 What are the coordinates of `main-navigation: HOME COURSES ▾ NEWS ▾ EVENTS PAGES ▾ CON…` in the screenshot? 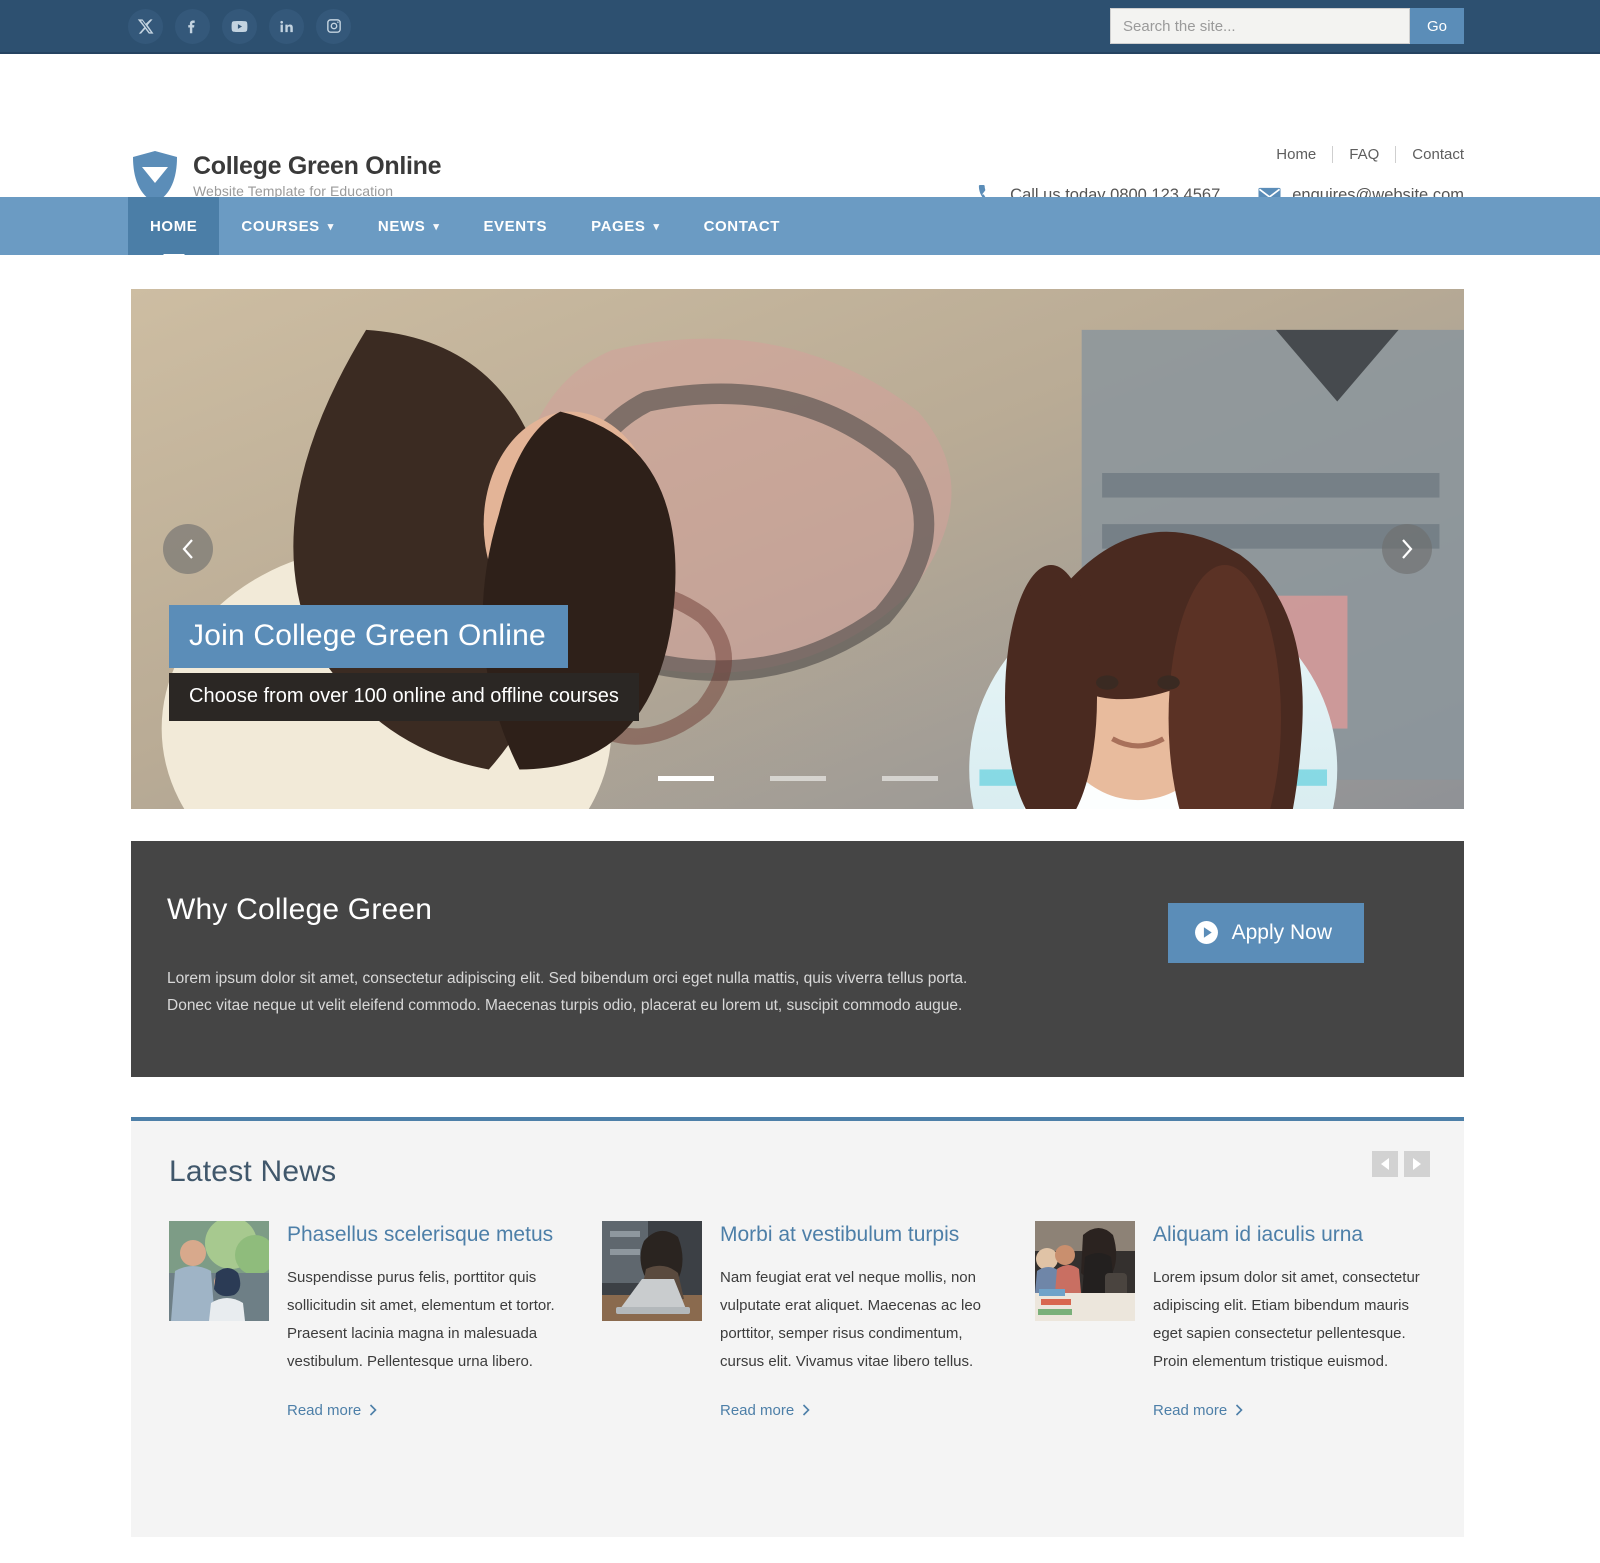 It's located at (800, 226).